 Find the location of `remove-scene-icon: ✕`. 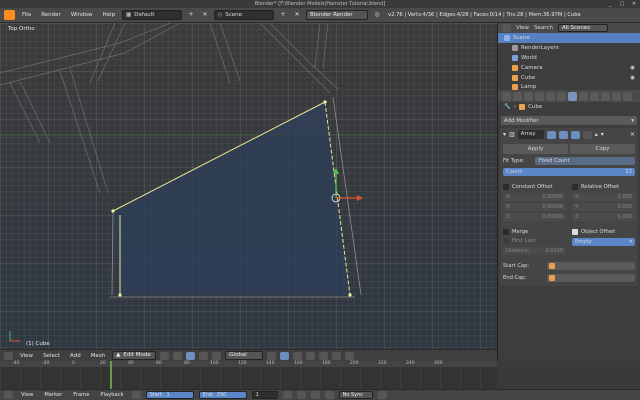

remove-scene-icon: ✕ is located at coordinates (297, 15).